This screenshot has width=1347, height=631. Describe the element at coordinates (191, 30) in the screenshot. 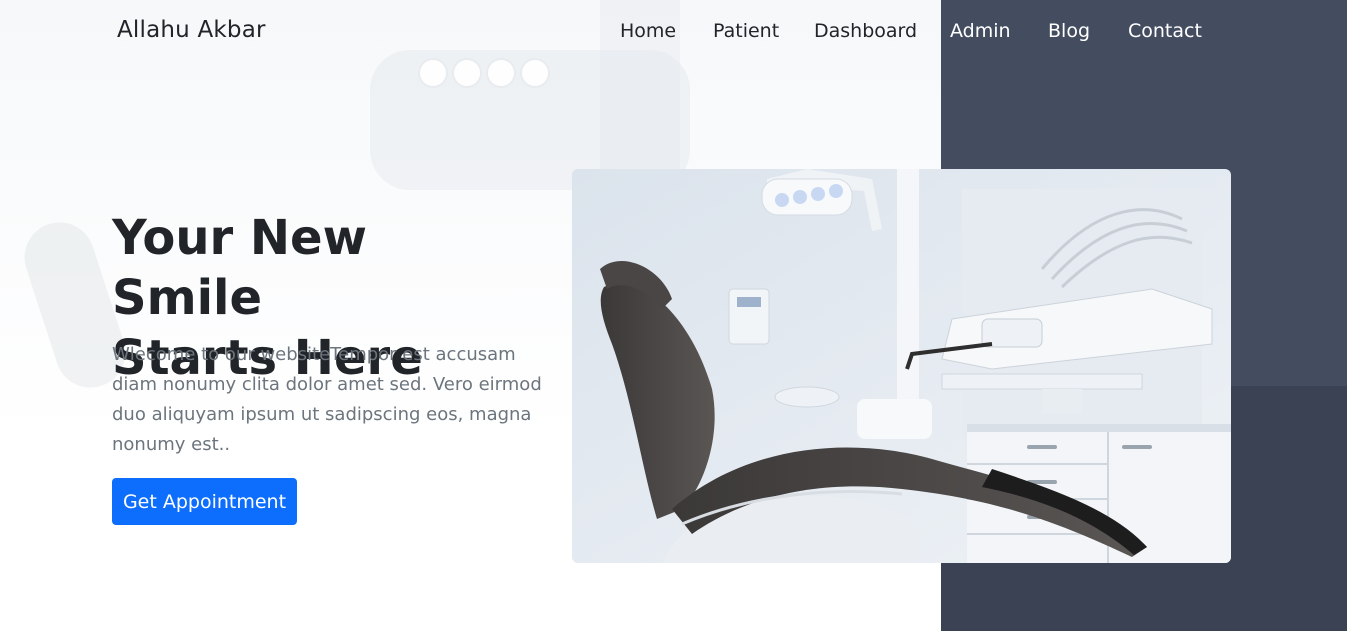

I see `brand-logo: Allahu Akbar` at that location.